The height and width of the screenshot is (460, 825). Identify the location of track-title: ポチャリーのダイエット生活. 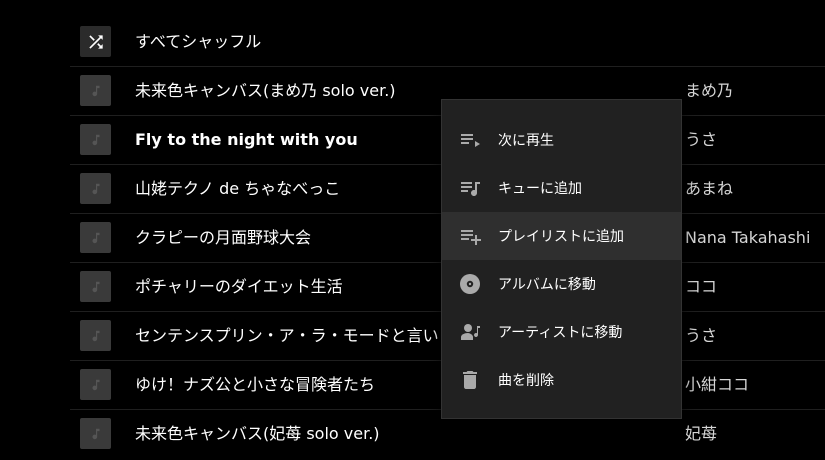
(239, 286).